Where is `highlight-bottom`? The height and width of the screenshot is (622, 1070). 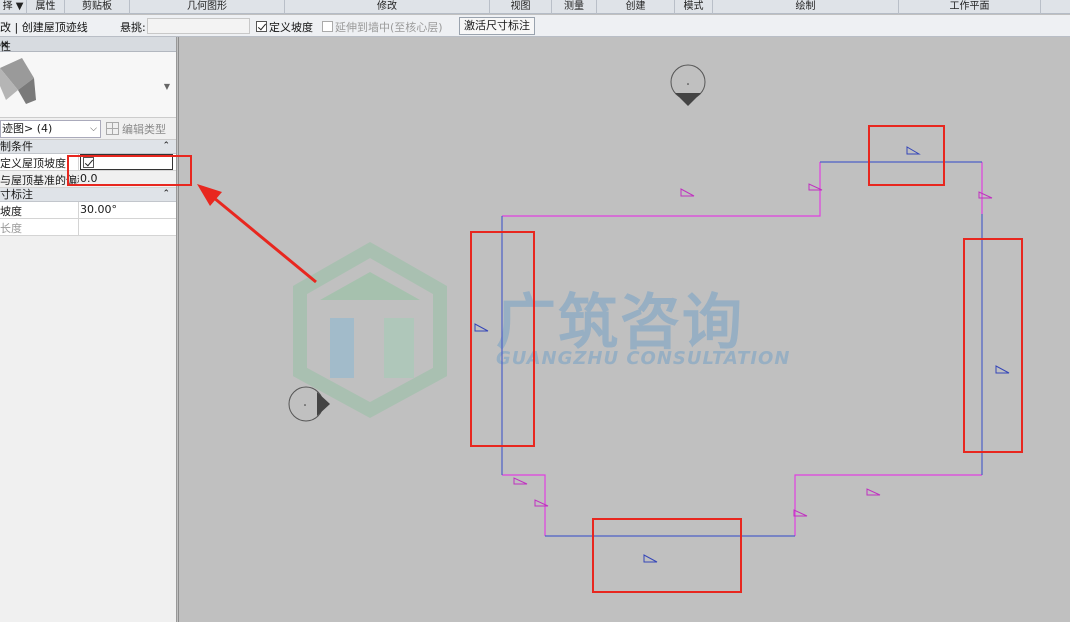 highlight-bottom is located at coordinates (667, 555).